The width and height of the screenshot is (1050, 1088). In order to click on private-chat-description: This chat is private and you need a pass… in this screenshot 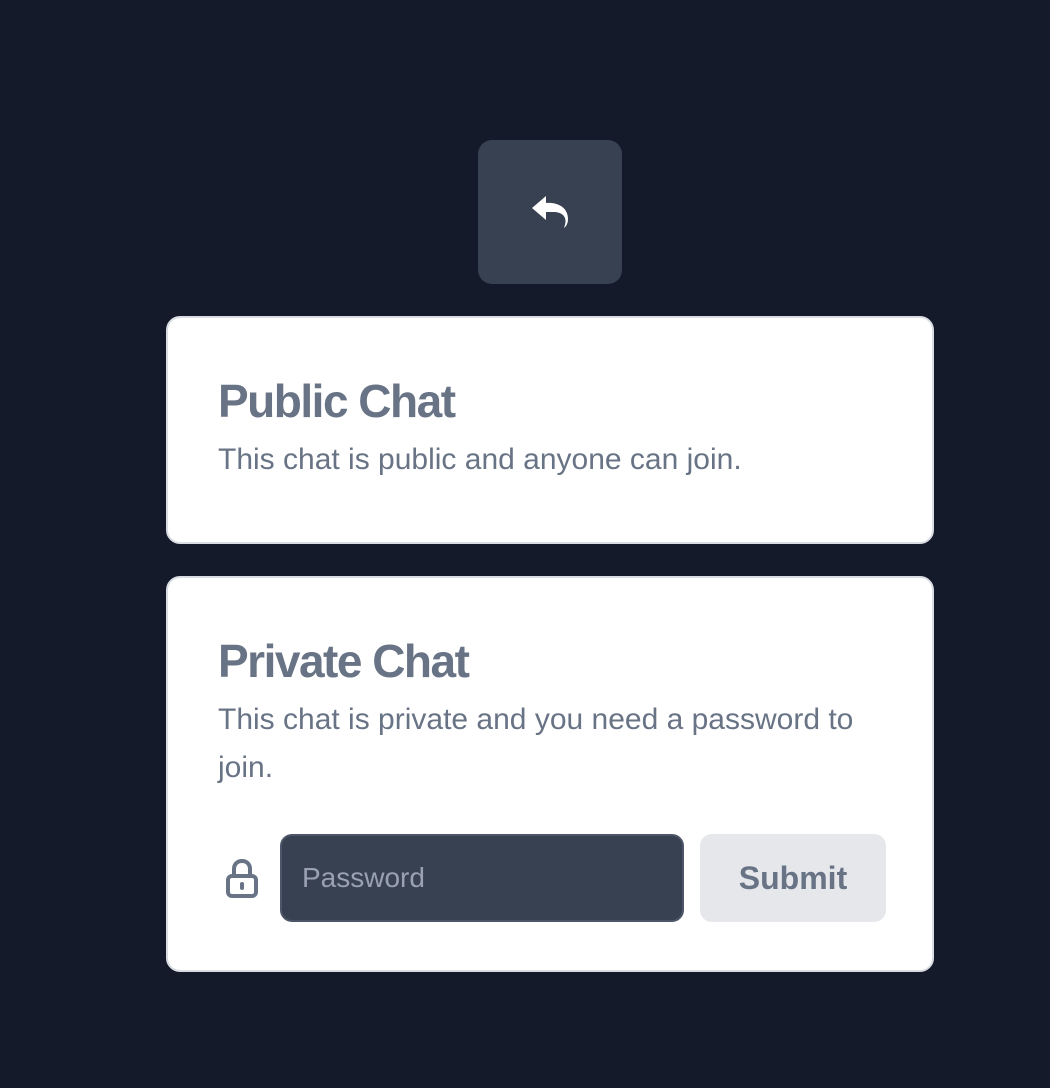, I will do `click(536, 743)`.